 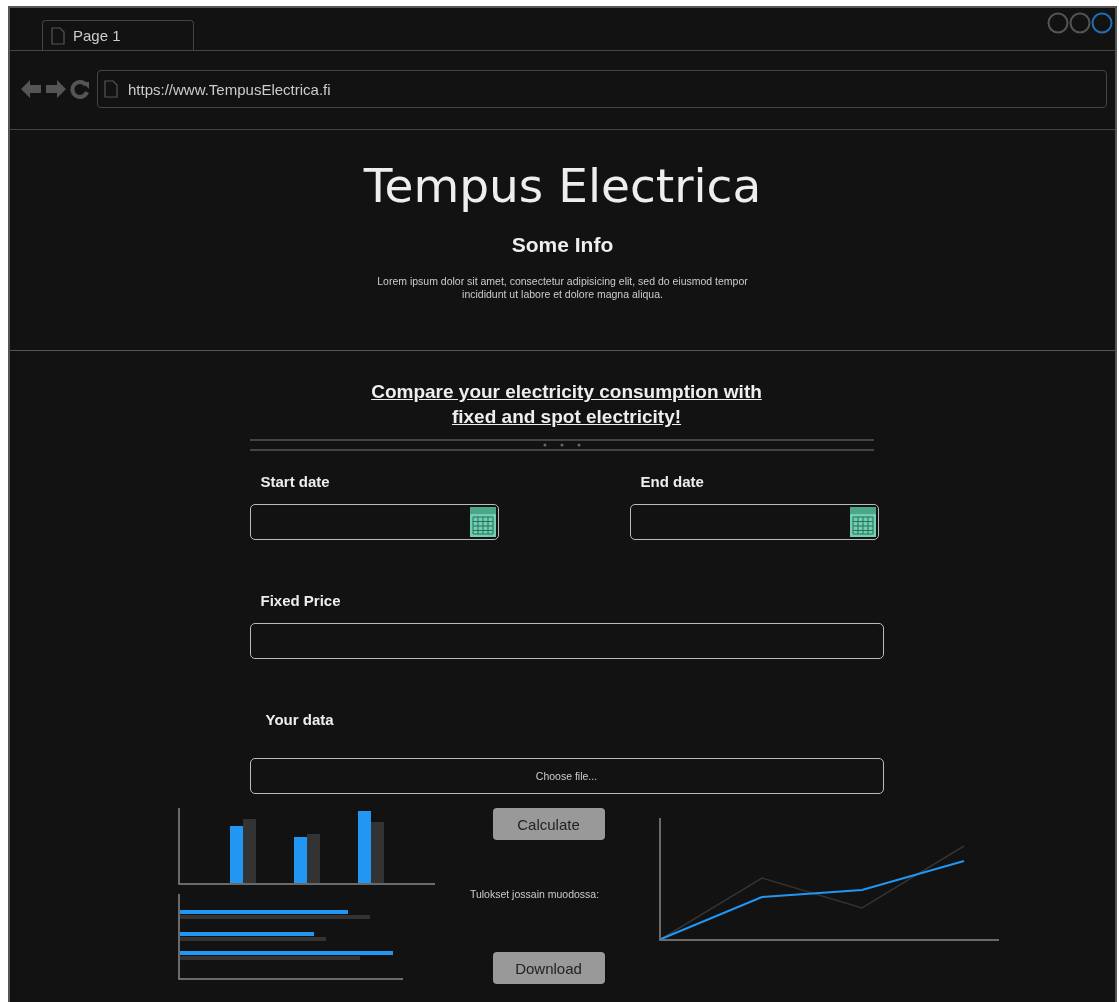 I want to click on price-field, so click(x=566, y=641).